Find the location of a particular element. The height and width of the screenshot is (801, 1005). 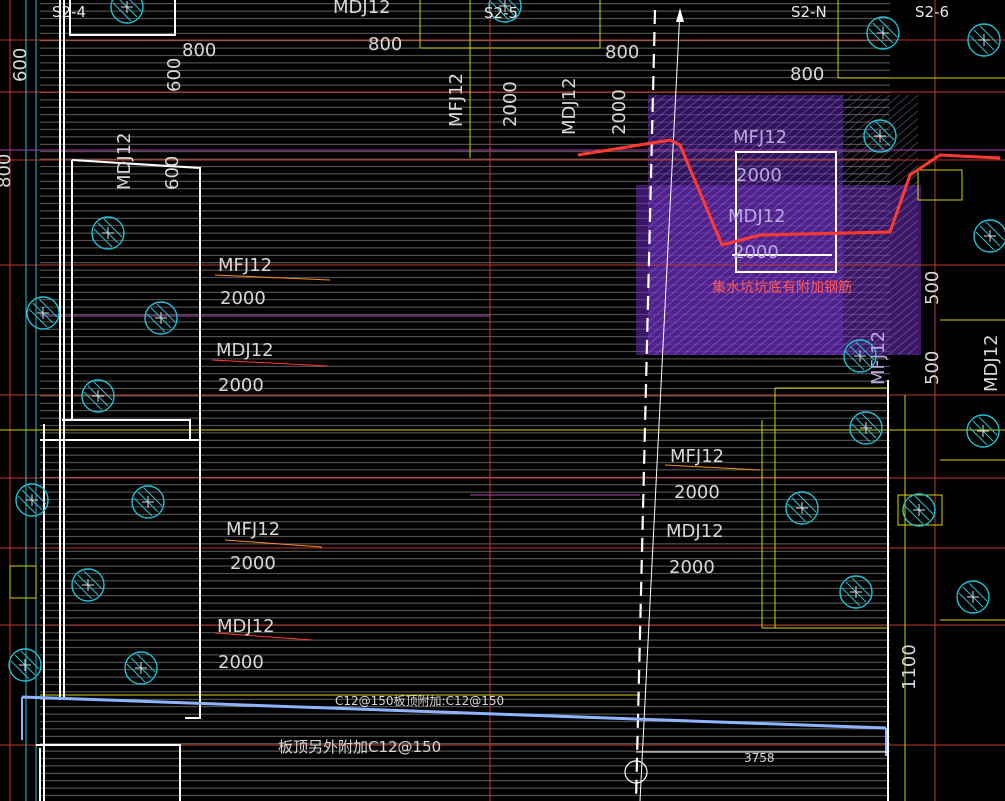

beam-note-secondary: 板顶另外附加C12@150 is located at coordinates (359, 747).